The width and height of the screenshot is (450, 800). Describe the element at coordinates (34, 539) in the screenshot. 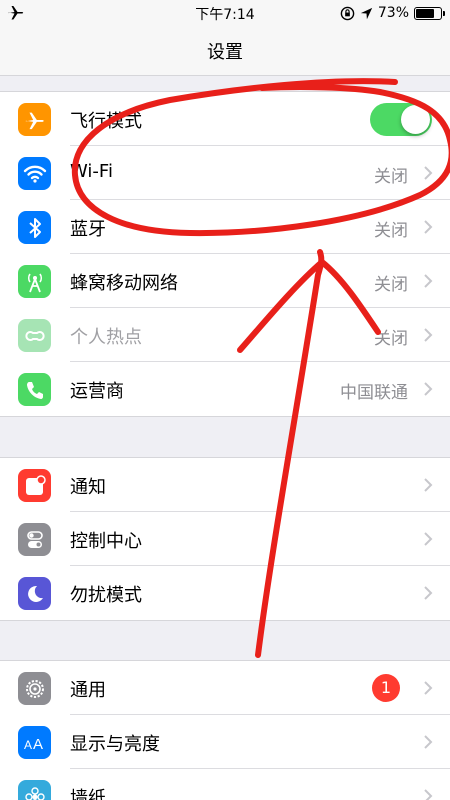

I see `control-center-icon` at that location.